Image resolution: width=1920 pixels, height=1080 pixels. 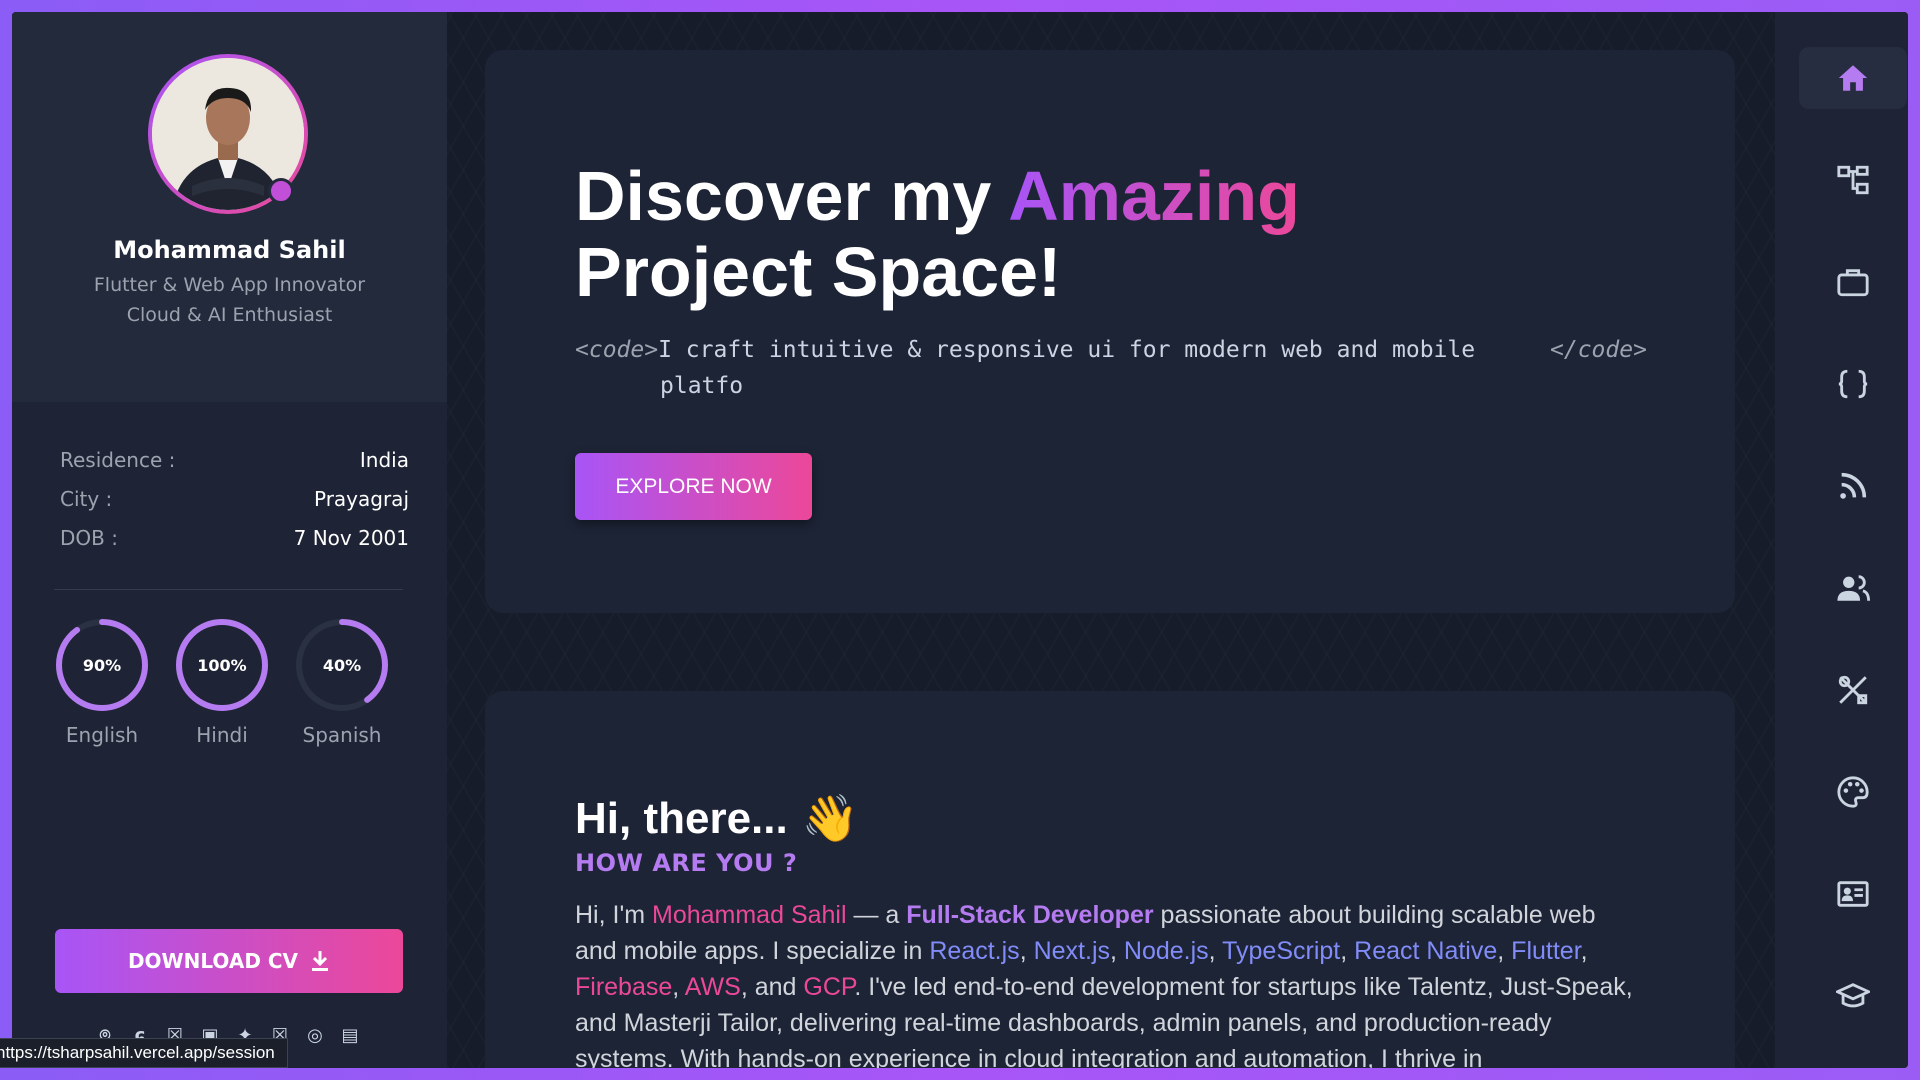 What do you see at coordinates (86, 498) in the screenshot?
I see `info-label: City :` at bounding box center [86, 498].